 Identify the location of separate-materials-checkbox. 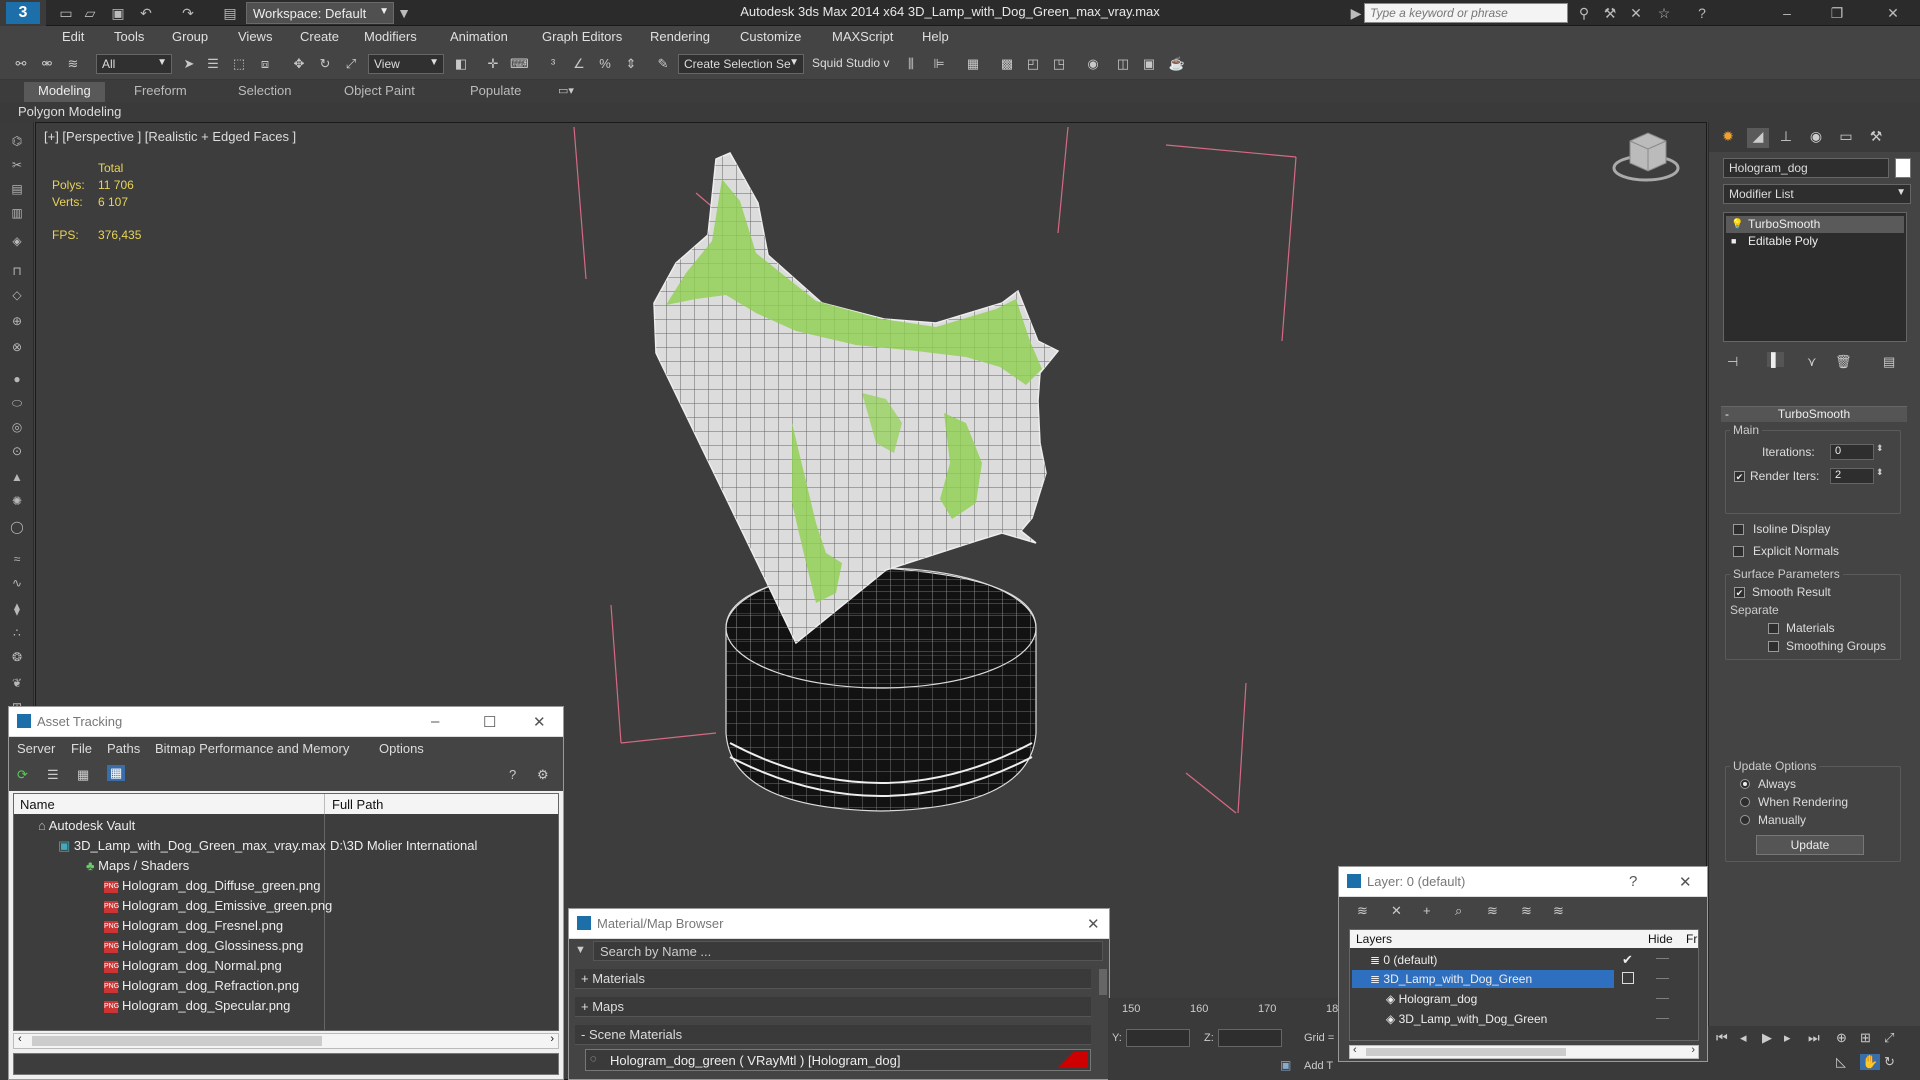
(1773, 628).